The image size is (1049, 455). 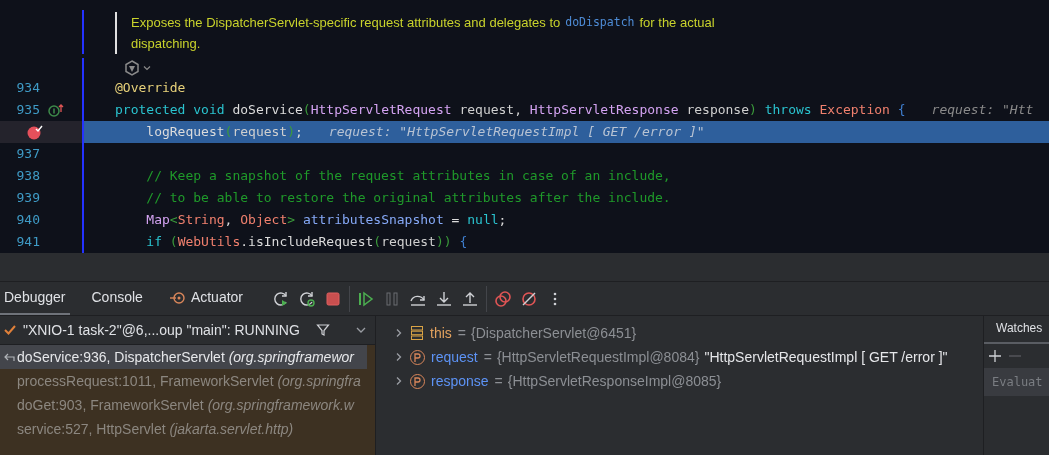 What do you see at coordinates (150, 88) in the screenshot?
I see `code-line: @Override` at bounding box center [150, 88].